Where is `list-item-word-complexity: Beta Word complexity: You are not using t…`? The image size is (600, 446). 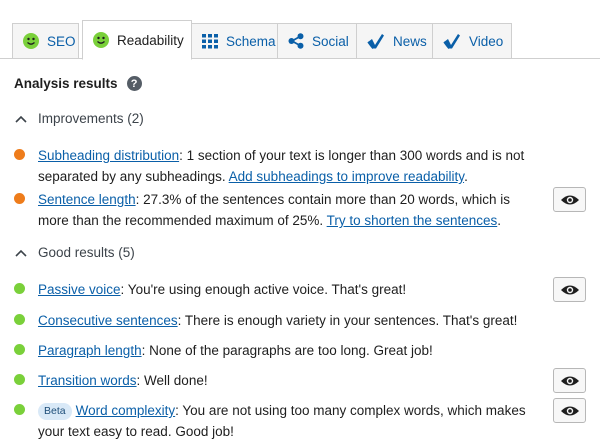 list-item-word-complexity: Beta Word complexity: You are not using t… is located at coordinates (279, 421).